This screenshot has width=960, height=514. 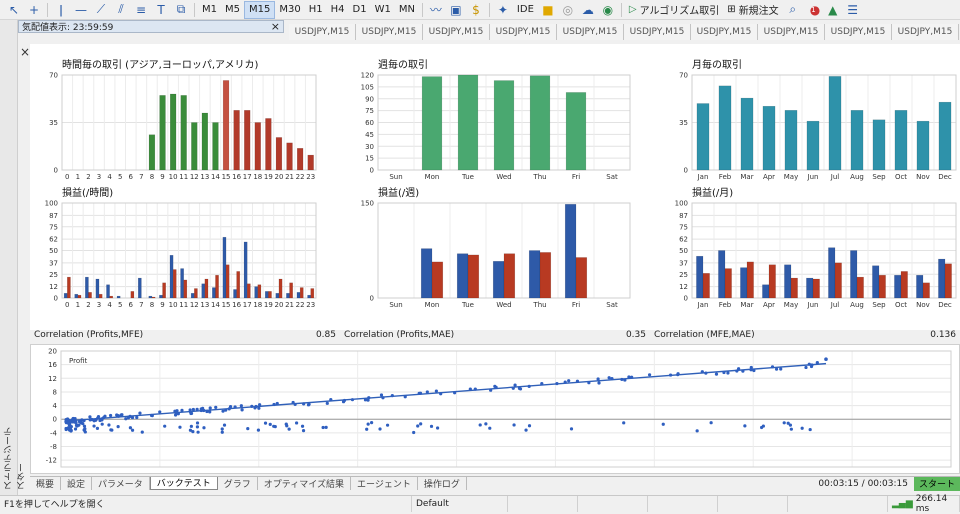 I want to click on x-tick-label: Sat, so click(x=612, y=305).